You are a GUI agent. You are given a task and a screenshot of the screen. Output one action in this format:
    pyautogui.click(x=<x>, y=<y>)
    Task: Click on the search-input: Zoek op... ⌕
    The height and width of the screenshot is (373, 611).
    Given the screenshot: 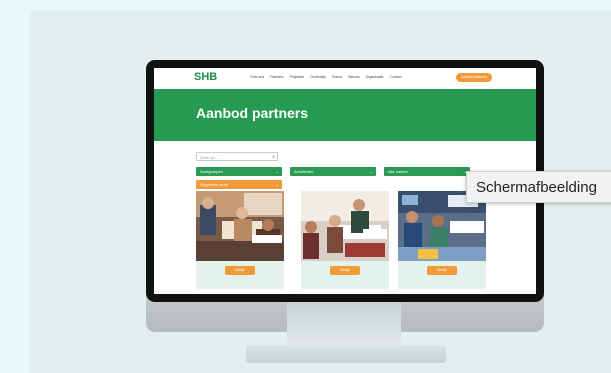 What is the action you would take?
    pyautogui.click(x=237, y=156)
    